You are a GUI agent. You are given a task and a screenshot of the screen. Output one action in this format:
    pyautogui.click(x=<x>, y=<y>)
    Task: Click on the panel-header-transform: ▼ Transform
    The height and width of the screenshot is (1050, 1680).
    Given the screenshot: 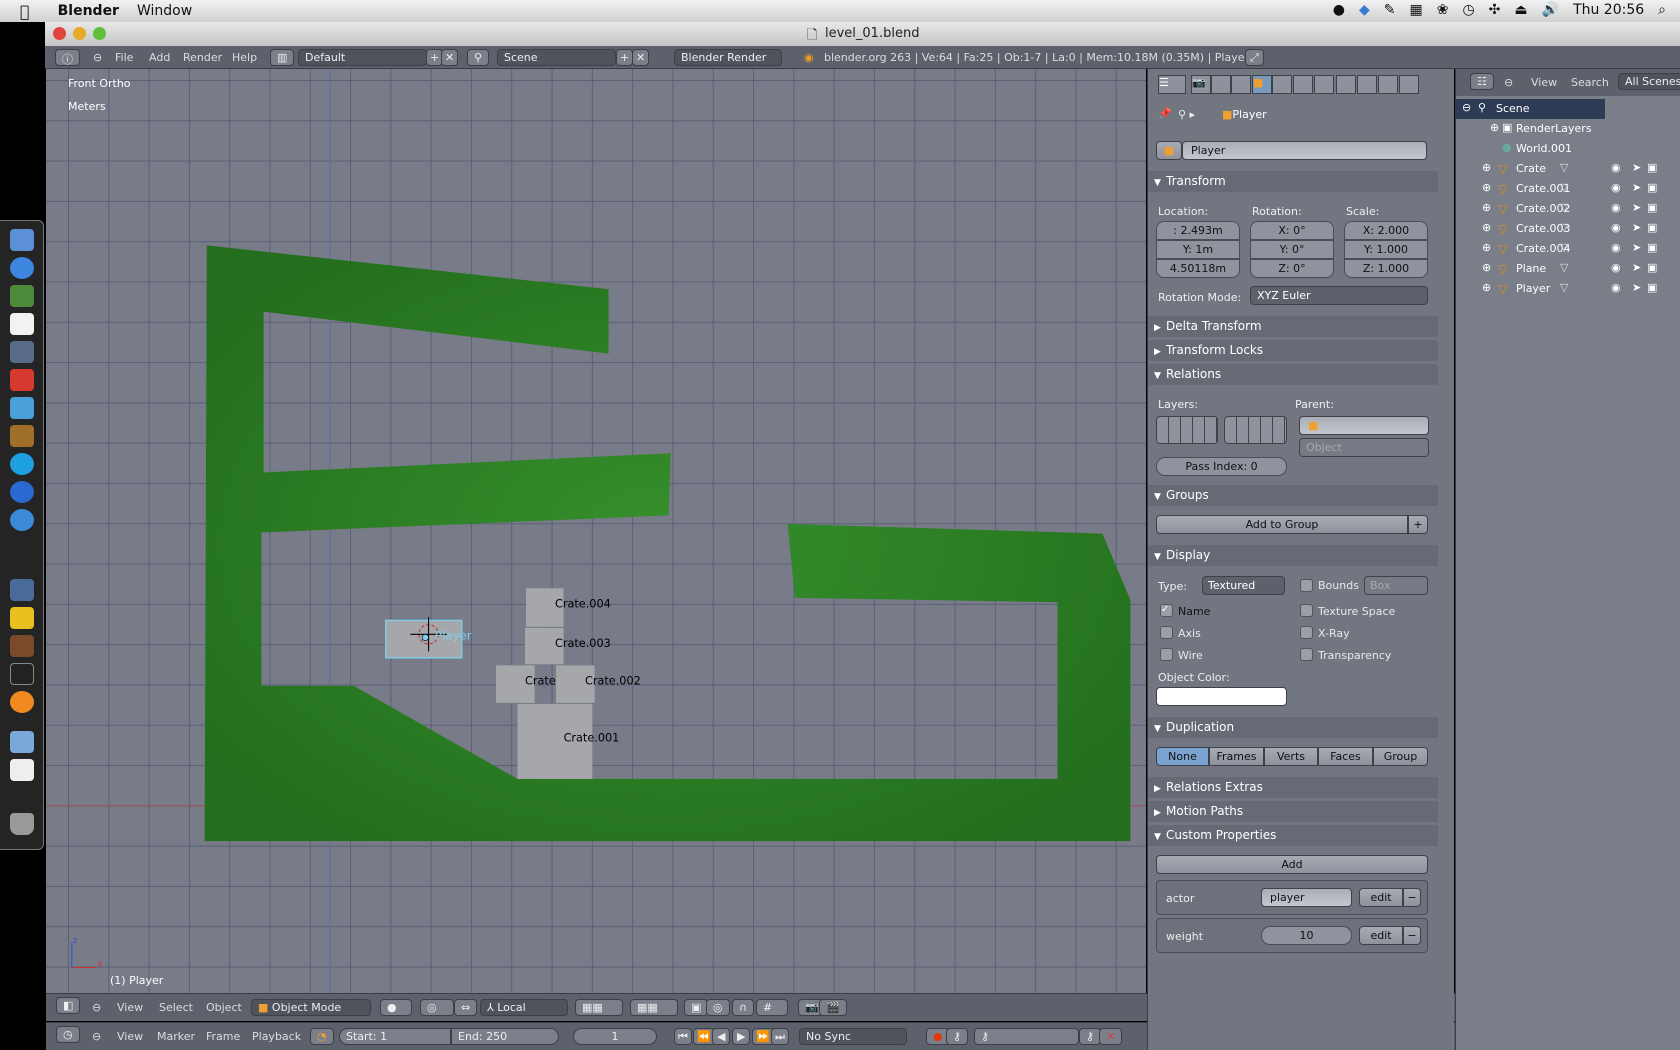 What is the action you would take?
    pyautogui.click(x=1293, y=181)
    